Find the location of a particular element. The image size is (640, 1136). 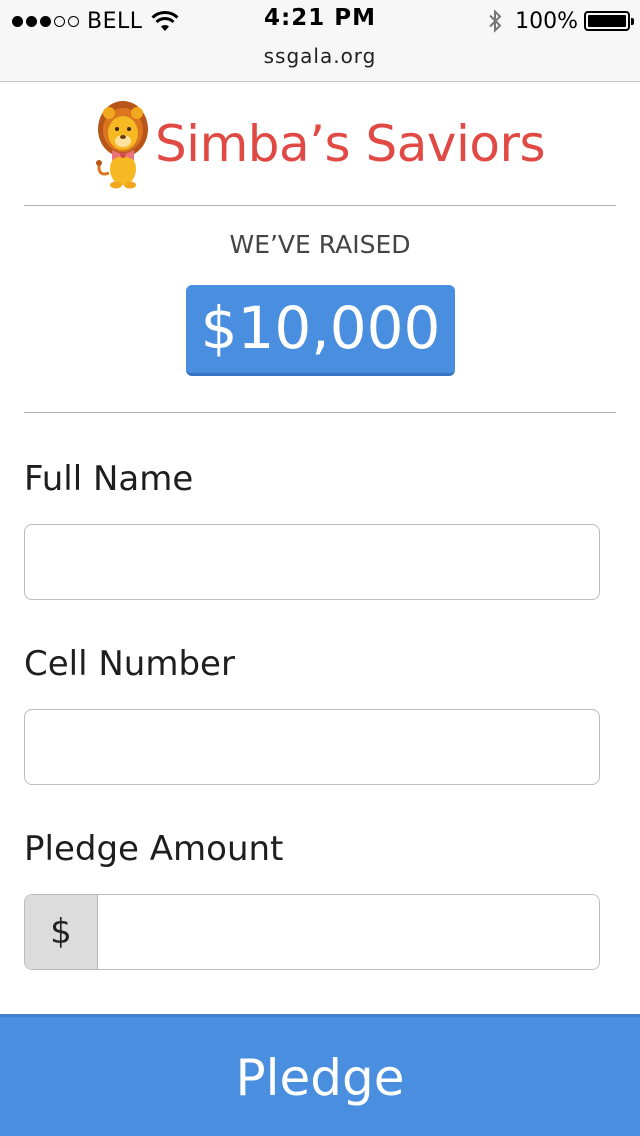

full-name-label: Full Name is located at coordinates (109, 479).